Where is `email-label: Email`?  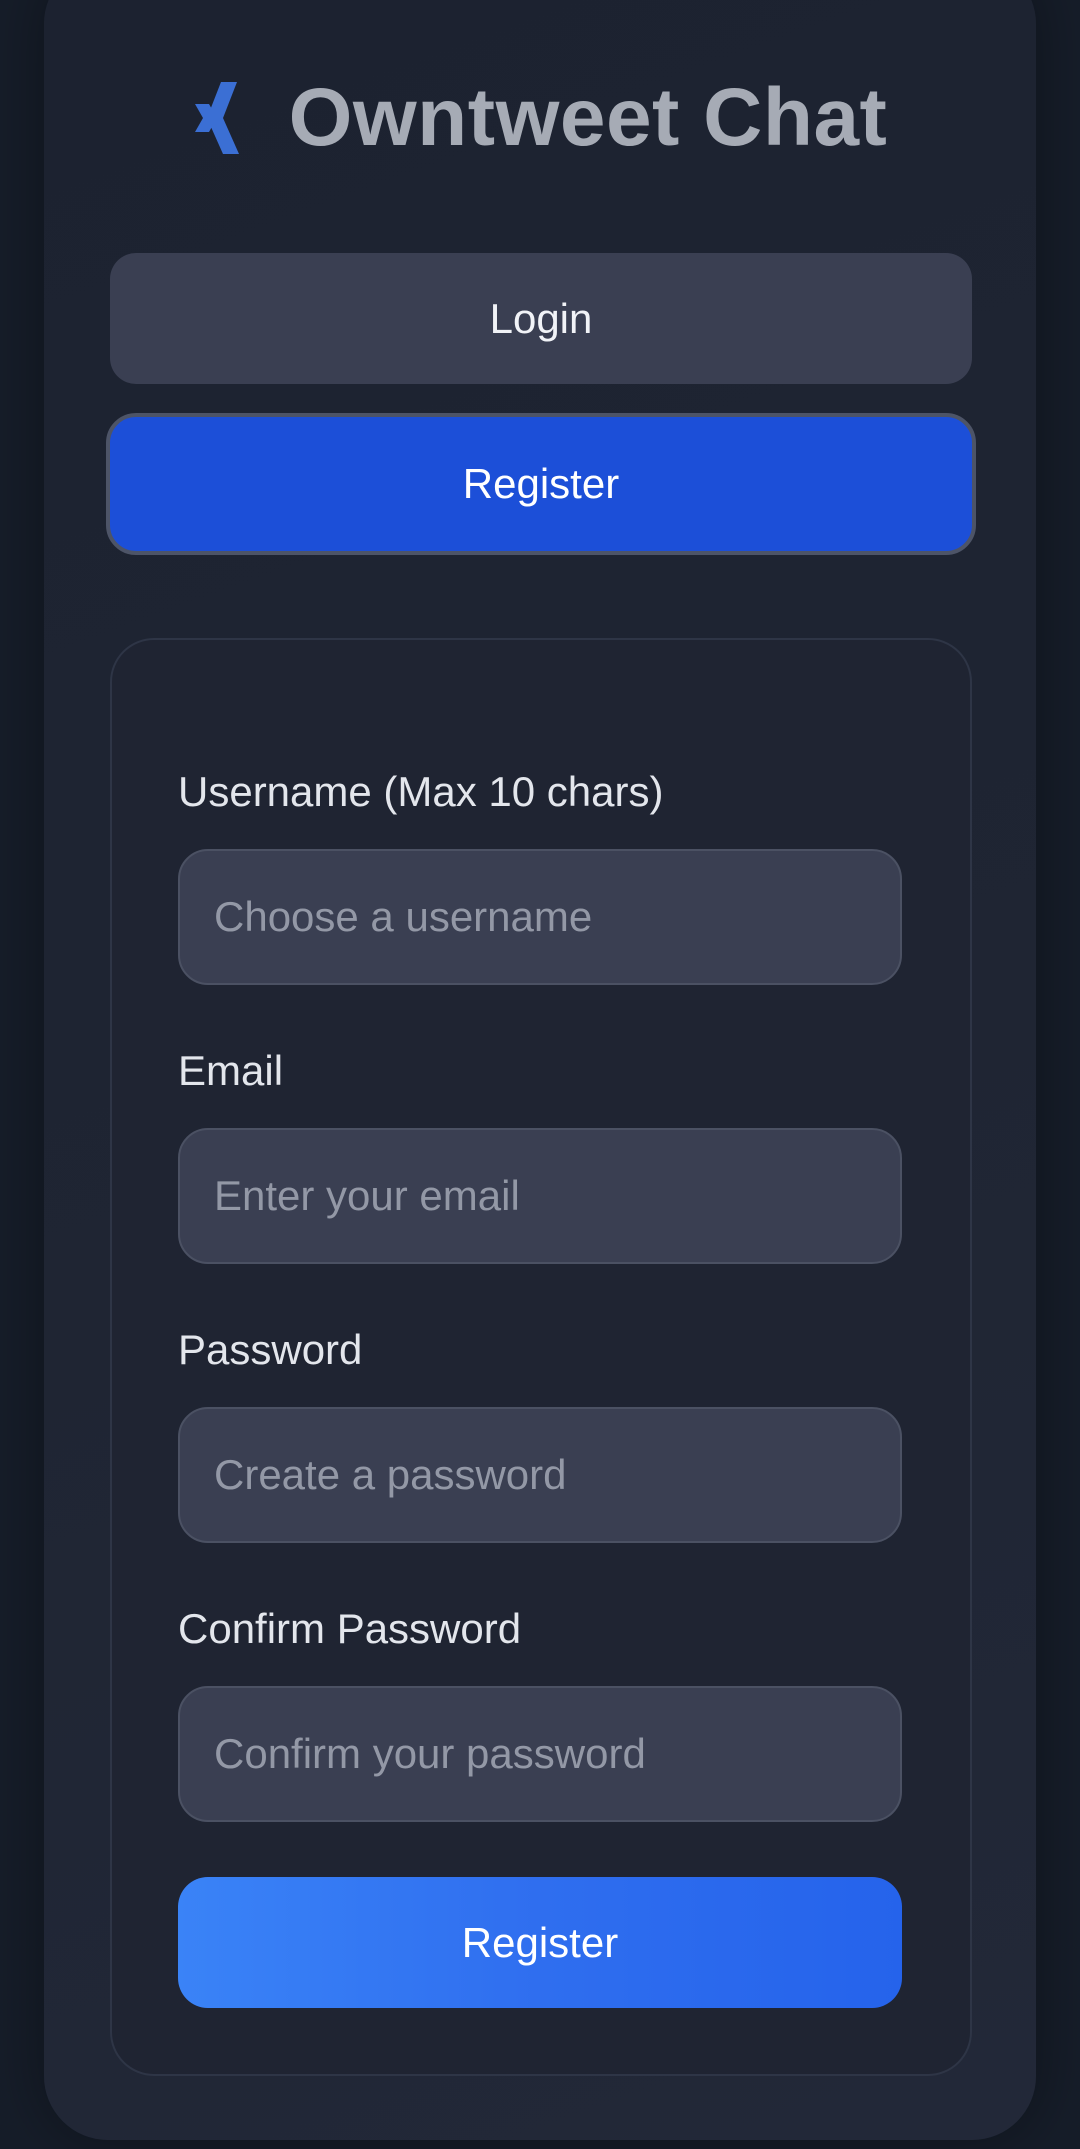 email-label: Email is located at coordinates (231, 1070).